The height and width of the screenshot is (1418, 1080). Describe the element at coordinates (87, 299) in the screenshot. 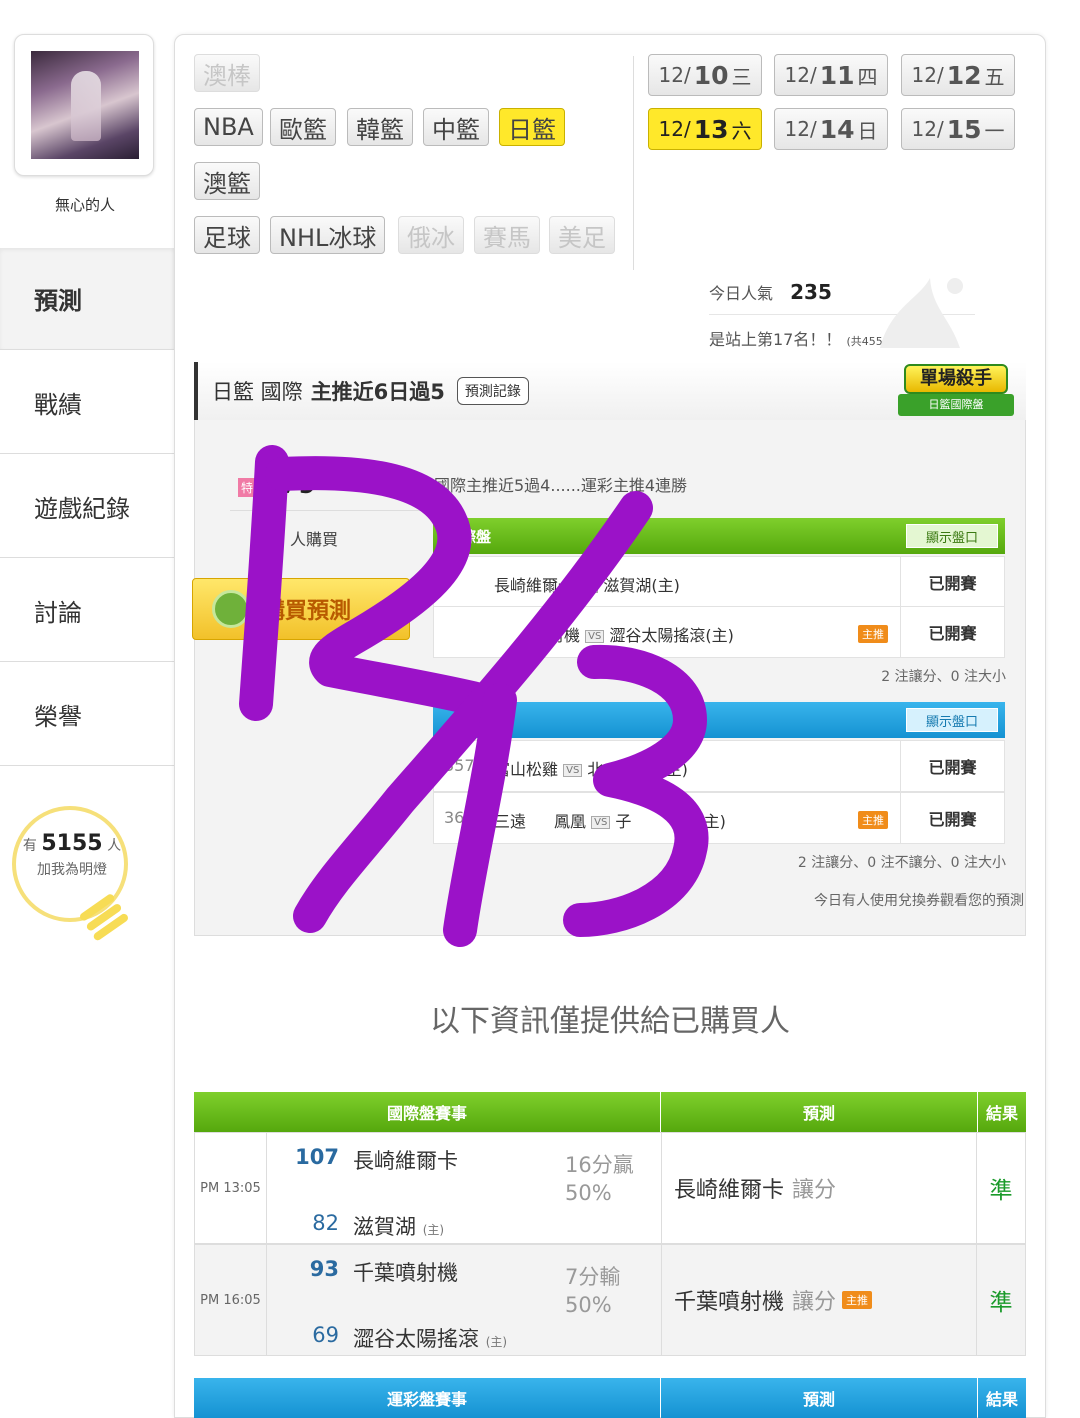

I see `nav-item-predict: 預測` at that location.